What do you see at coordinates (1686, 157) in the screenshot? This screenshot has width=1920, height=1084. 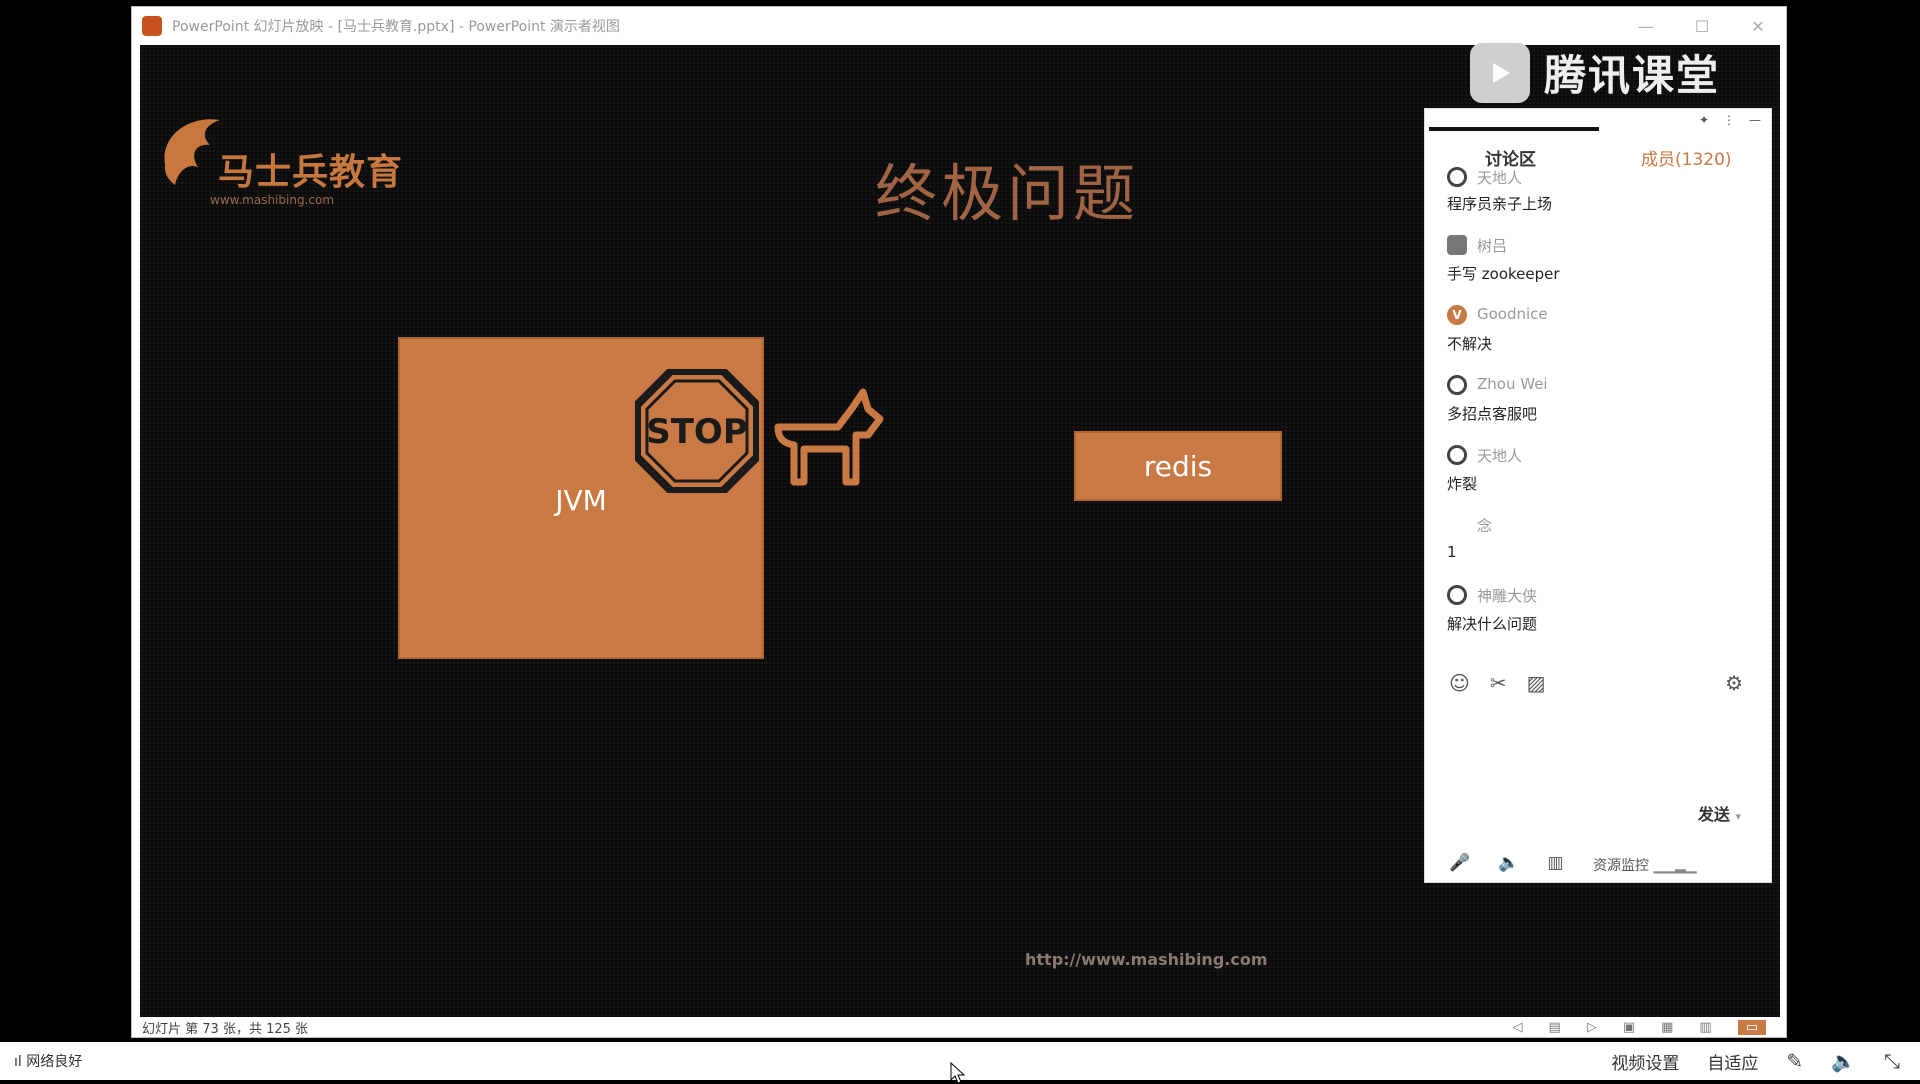 I see `tab-members: 成员(1320)` at bounding box center [1686, 157].